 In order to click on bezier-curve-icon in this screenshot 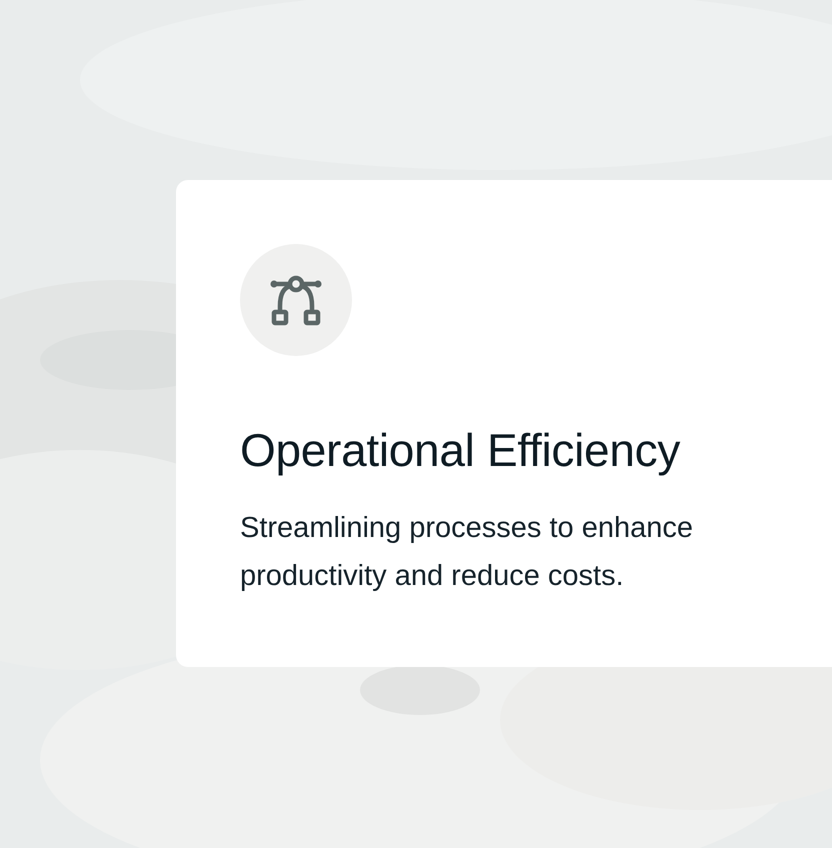, I will do `click(296, 300)`.